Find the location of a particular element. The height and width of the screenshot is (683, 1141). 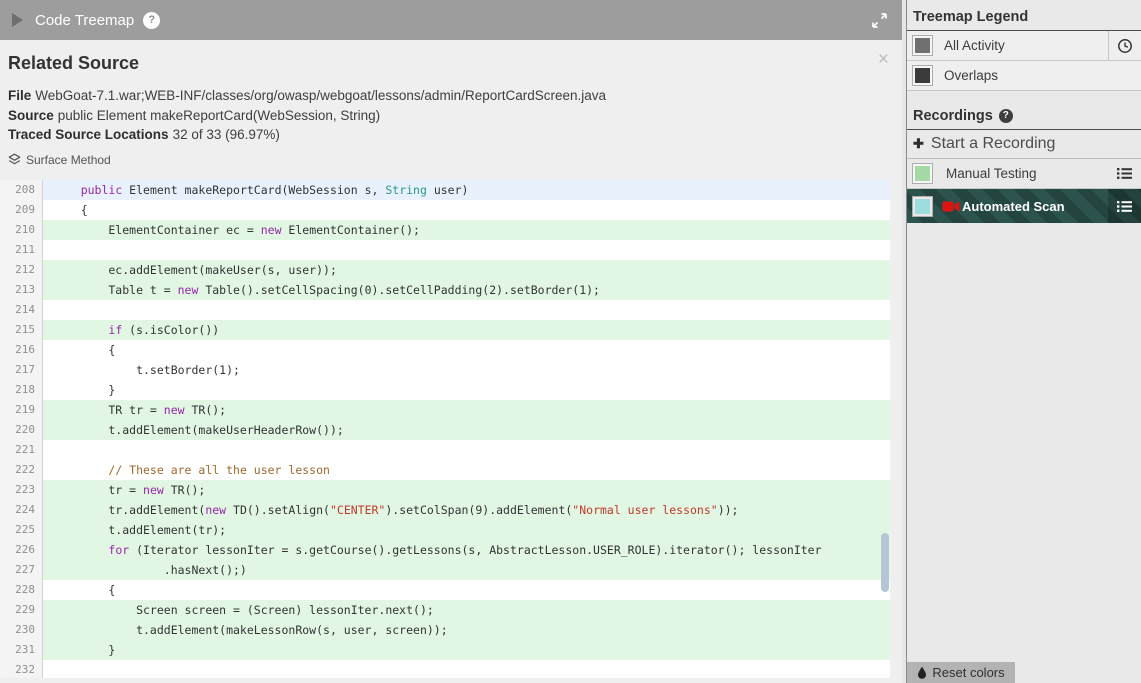

line-number: 228 is located at coordinates (21, 590).